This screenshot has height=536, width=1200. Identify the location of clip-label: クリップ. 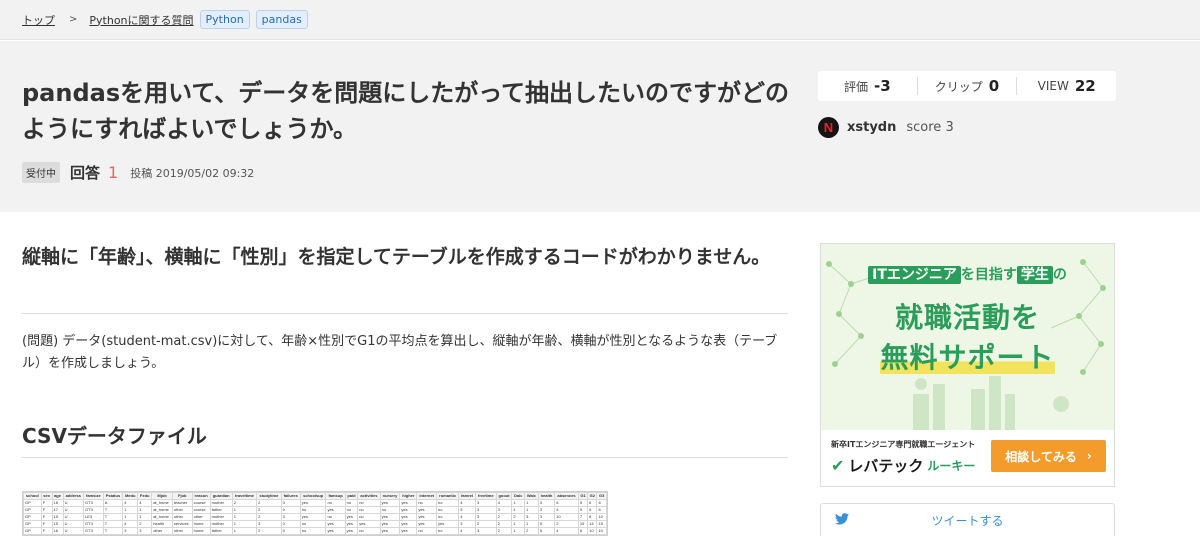
(958, 86).